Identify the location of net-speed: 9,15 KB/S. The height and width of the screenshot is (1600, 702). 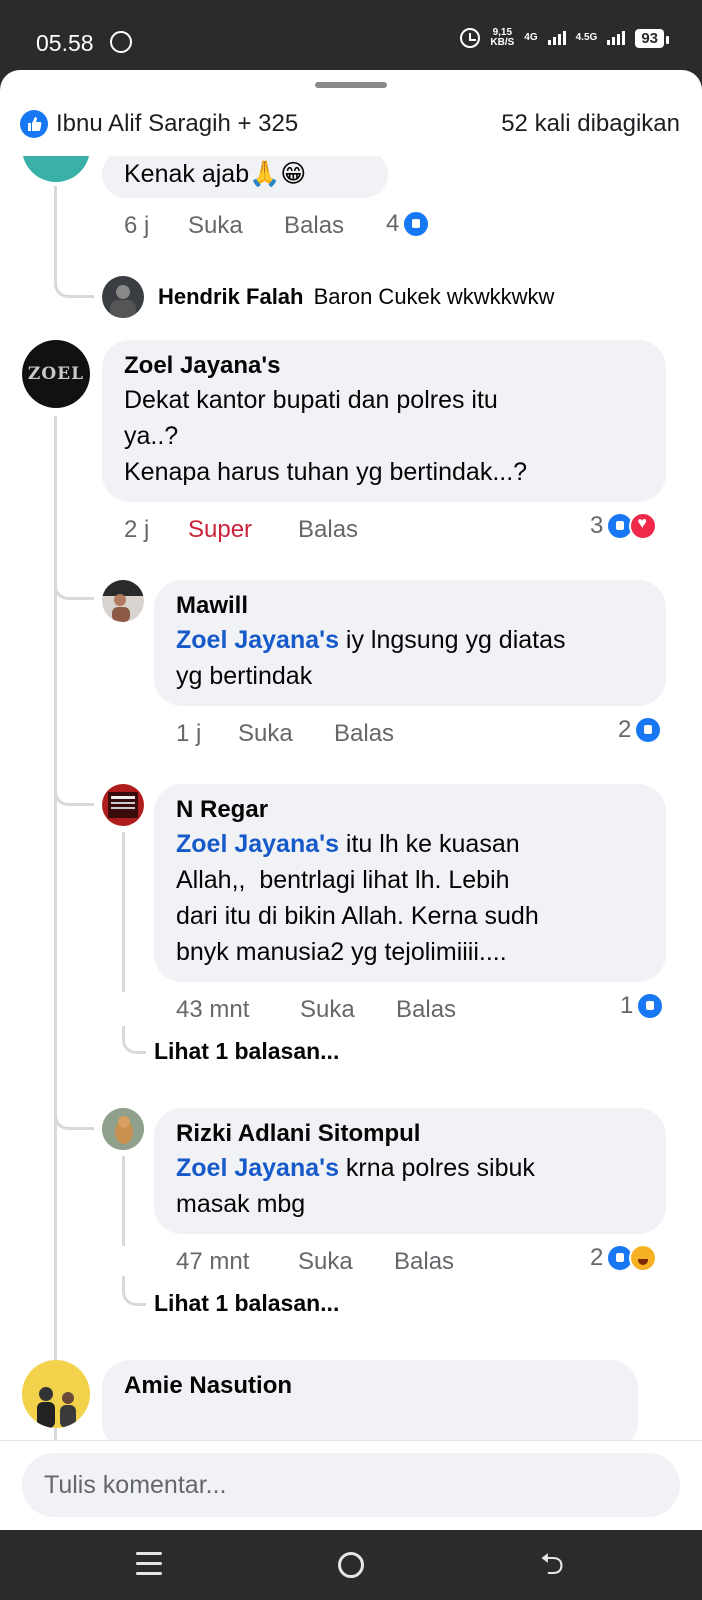
(502, 38).